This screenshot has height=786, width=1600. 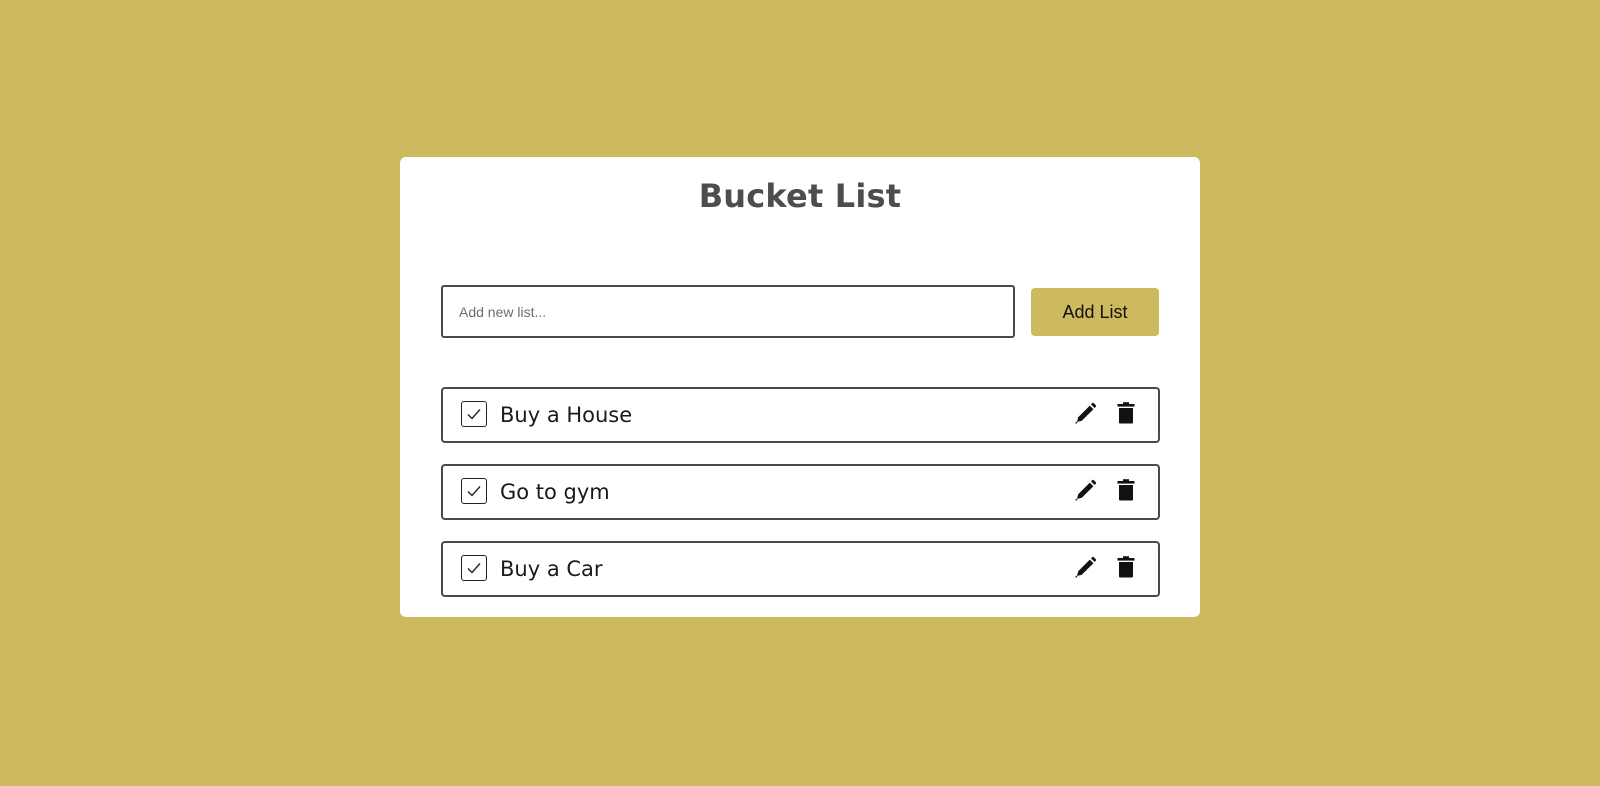 What do you see at coordinates (555, 492) in the screenshot?
I see `list-item-label: Go to gym` at bounding box center [555, 492].